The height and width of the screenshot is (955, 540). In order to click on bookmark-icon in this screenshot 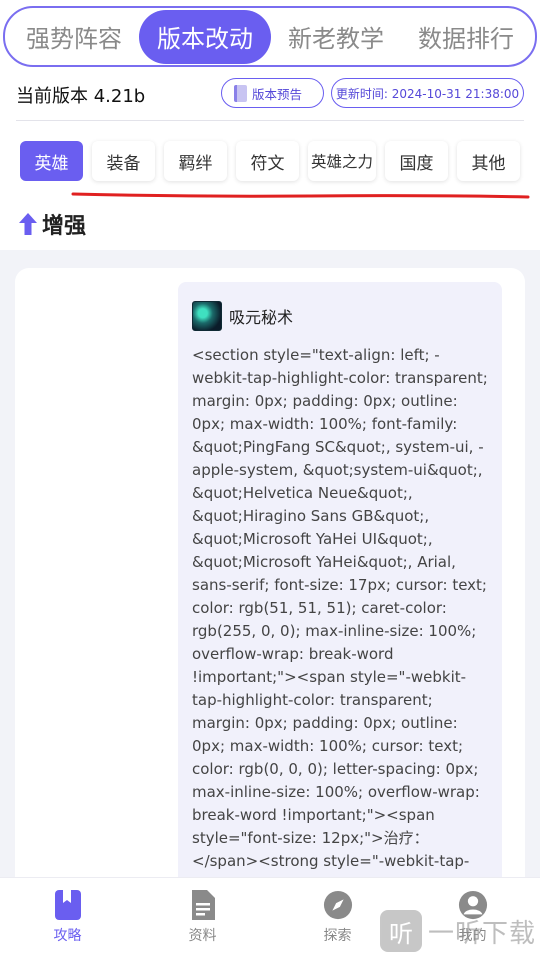, I will do `click(68, 905)`.